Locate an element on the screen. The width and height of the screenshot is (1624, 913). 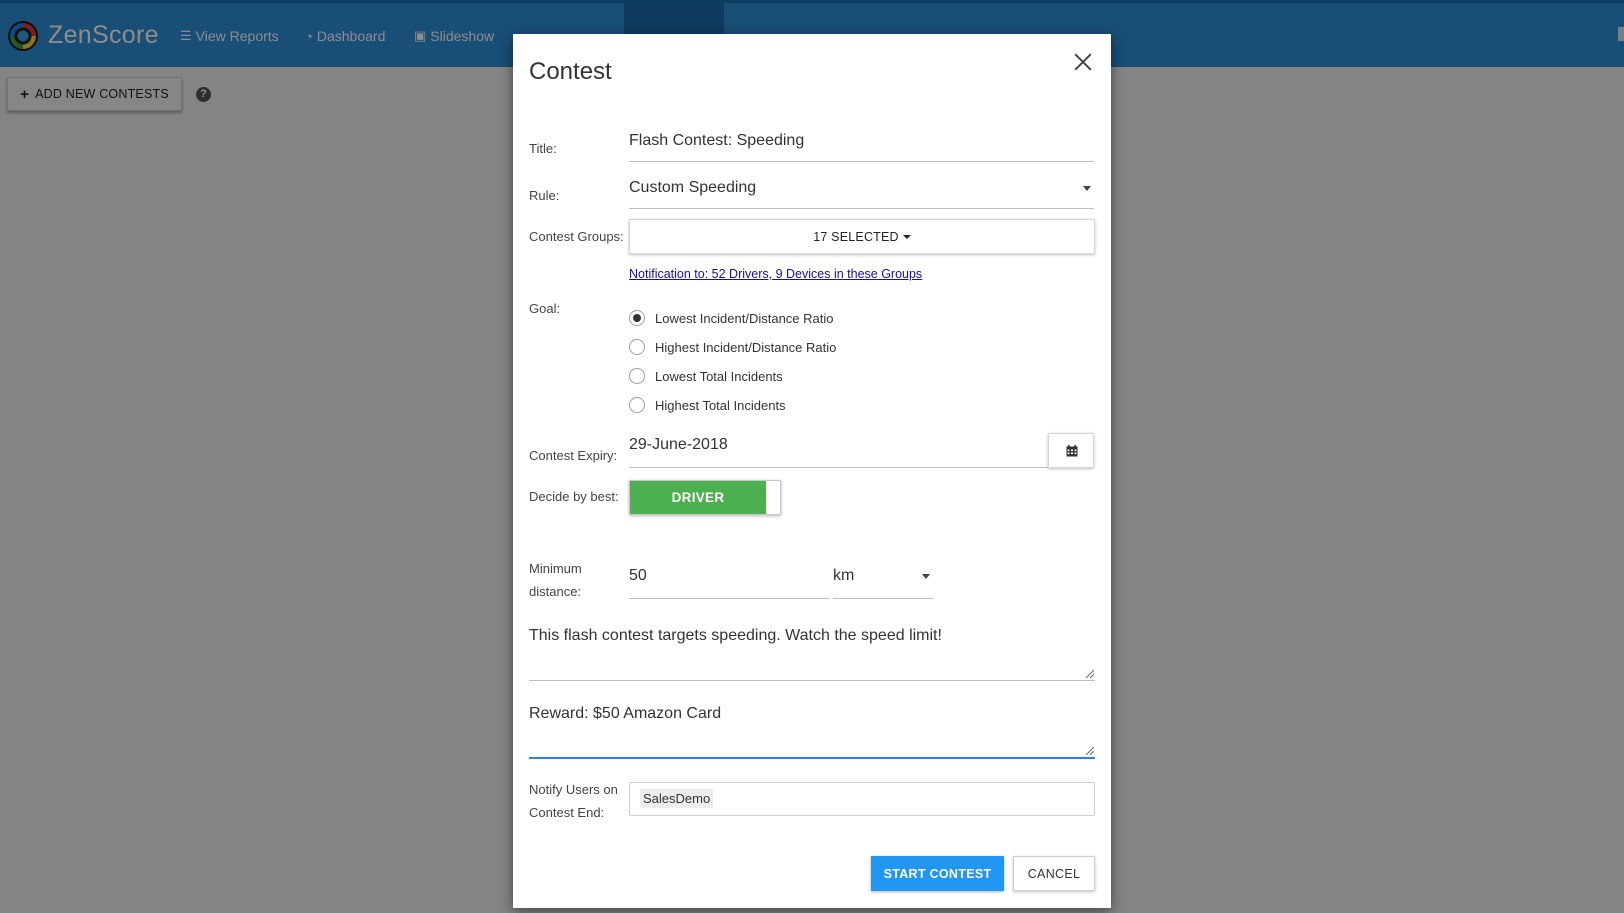
calendar-icon is located at coordinates (1072, 451).